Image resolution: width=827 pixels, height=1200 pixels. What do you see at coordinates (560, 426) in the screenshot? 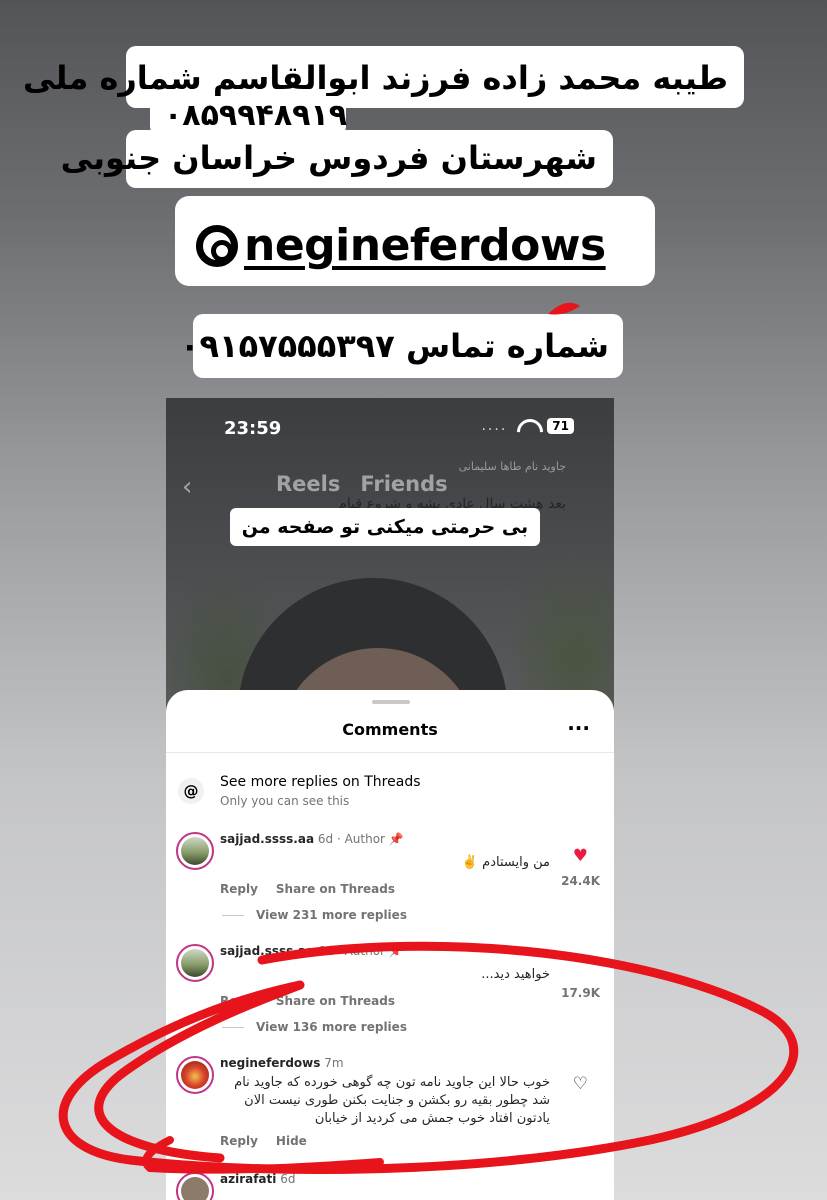
I see `battery-icon: 71` at bounding box center [560, 426].